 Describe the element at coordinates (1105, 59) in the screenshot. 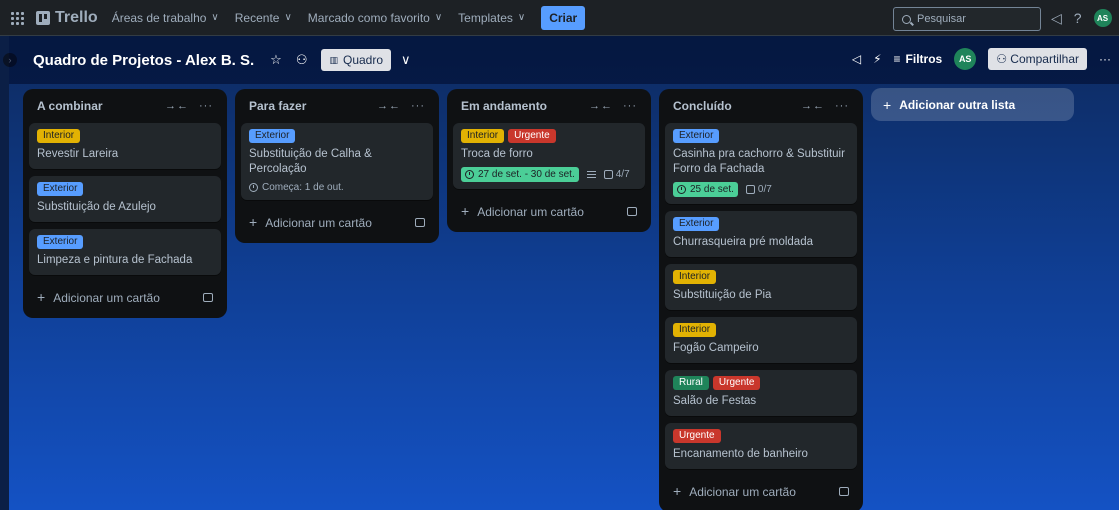

I see `more-options-icon: ···` at that location.